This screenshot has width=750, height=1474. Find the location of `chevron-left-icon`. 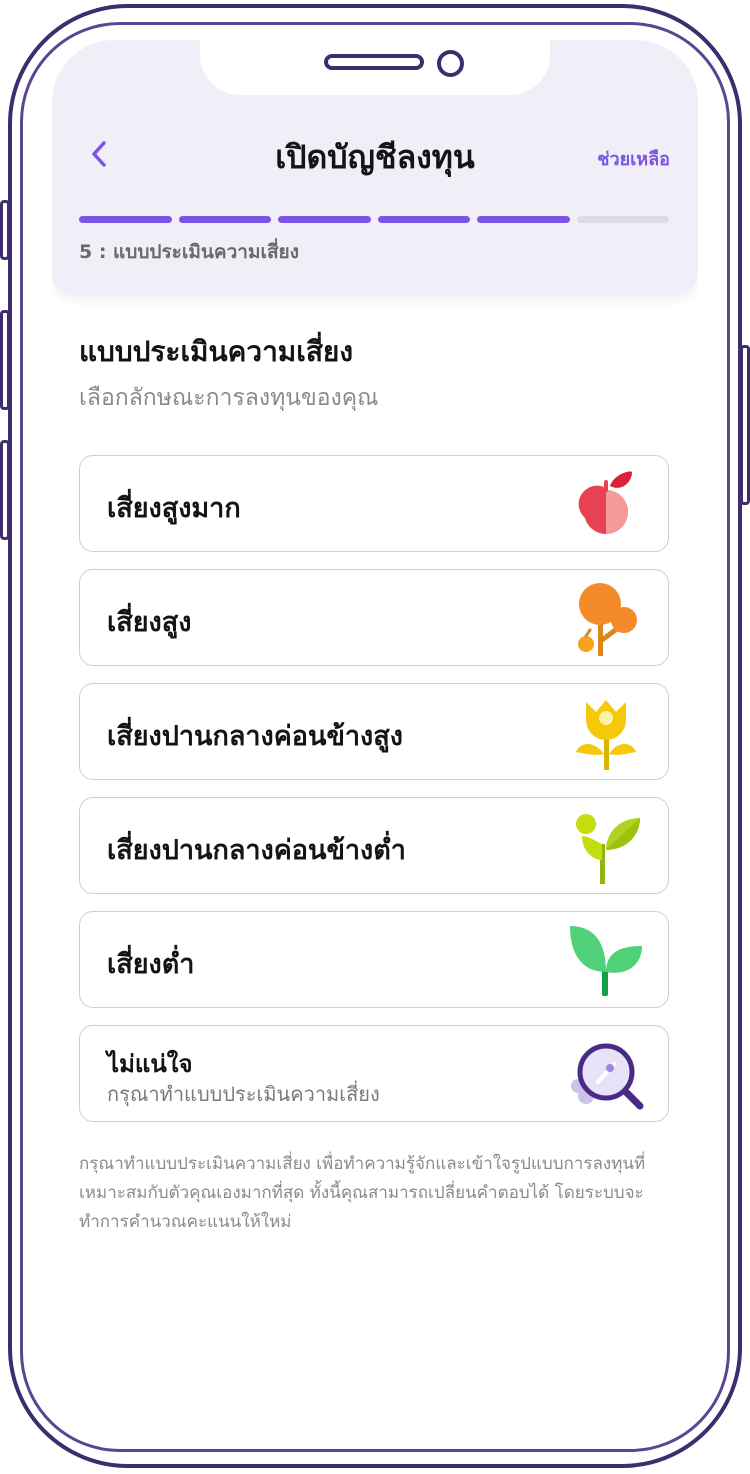

chevron-left-icon is located at coordinates (99, 154).